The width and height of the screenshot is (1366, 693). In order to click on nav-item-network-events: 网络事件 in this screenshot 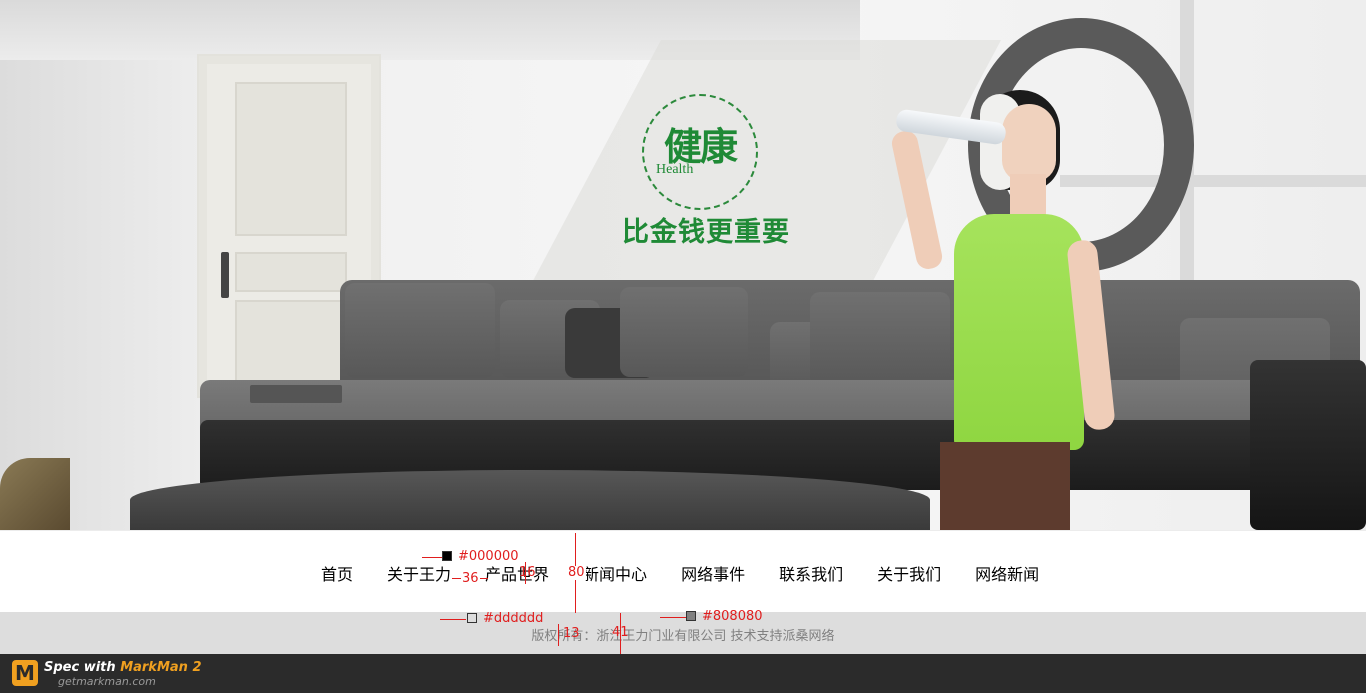, I will do `click(713, 575)`.